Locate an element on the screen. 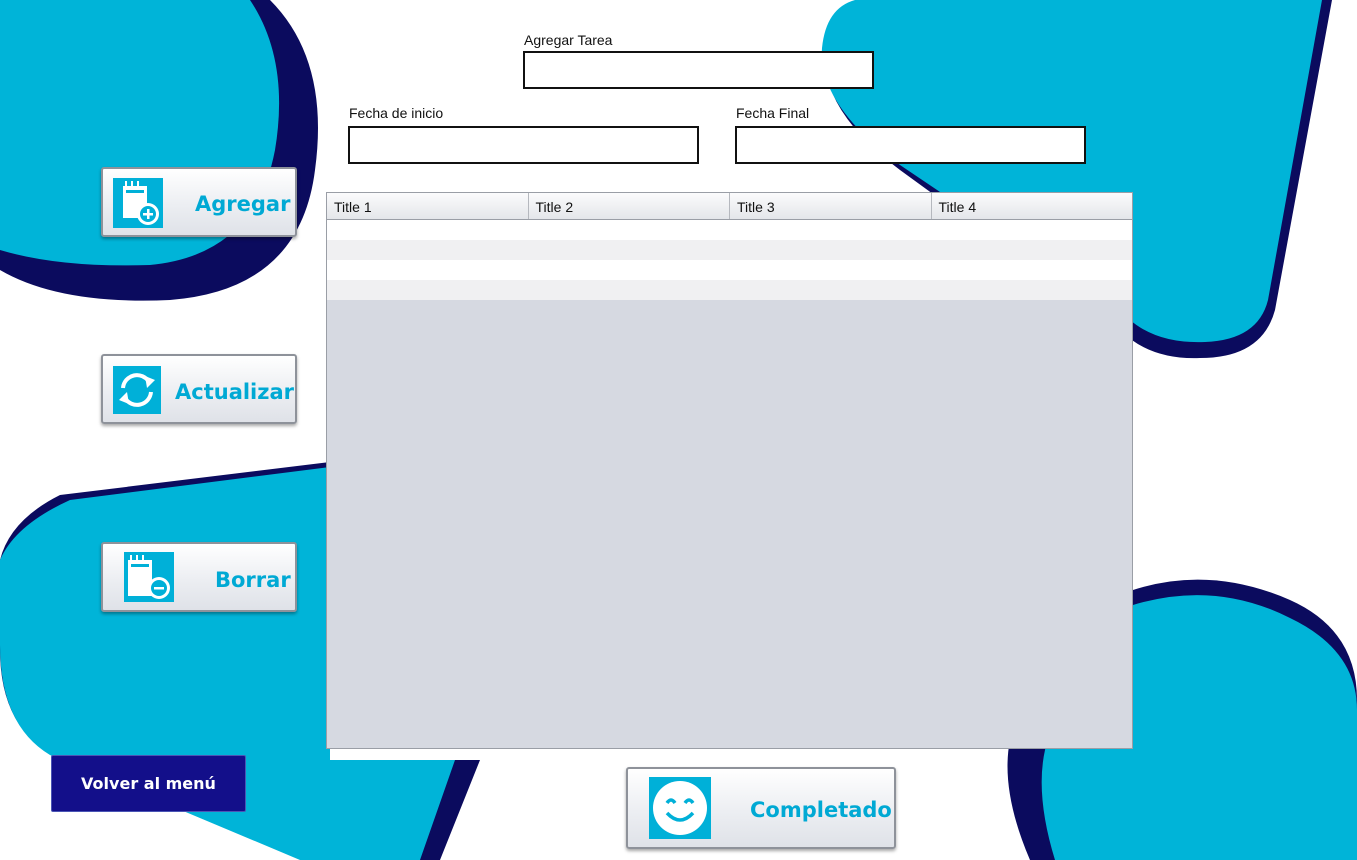  add-button: Agregar is located at coordinates (199, 202).